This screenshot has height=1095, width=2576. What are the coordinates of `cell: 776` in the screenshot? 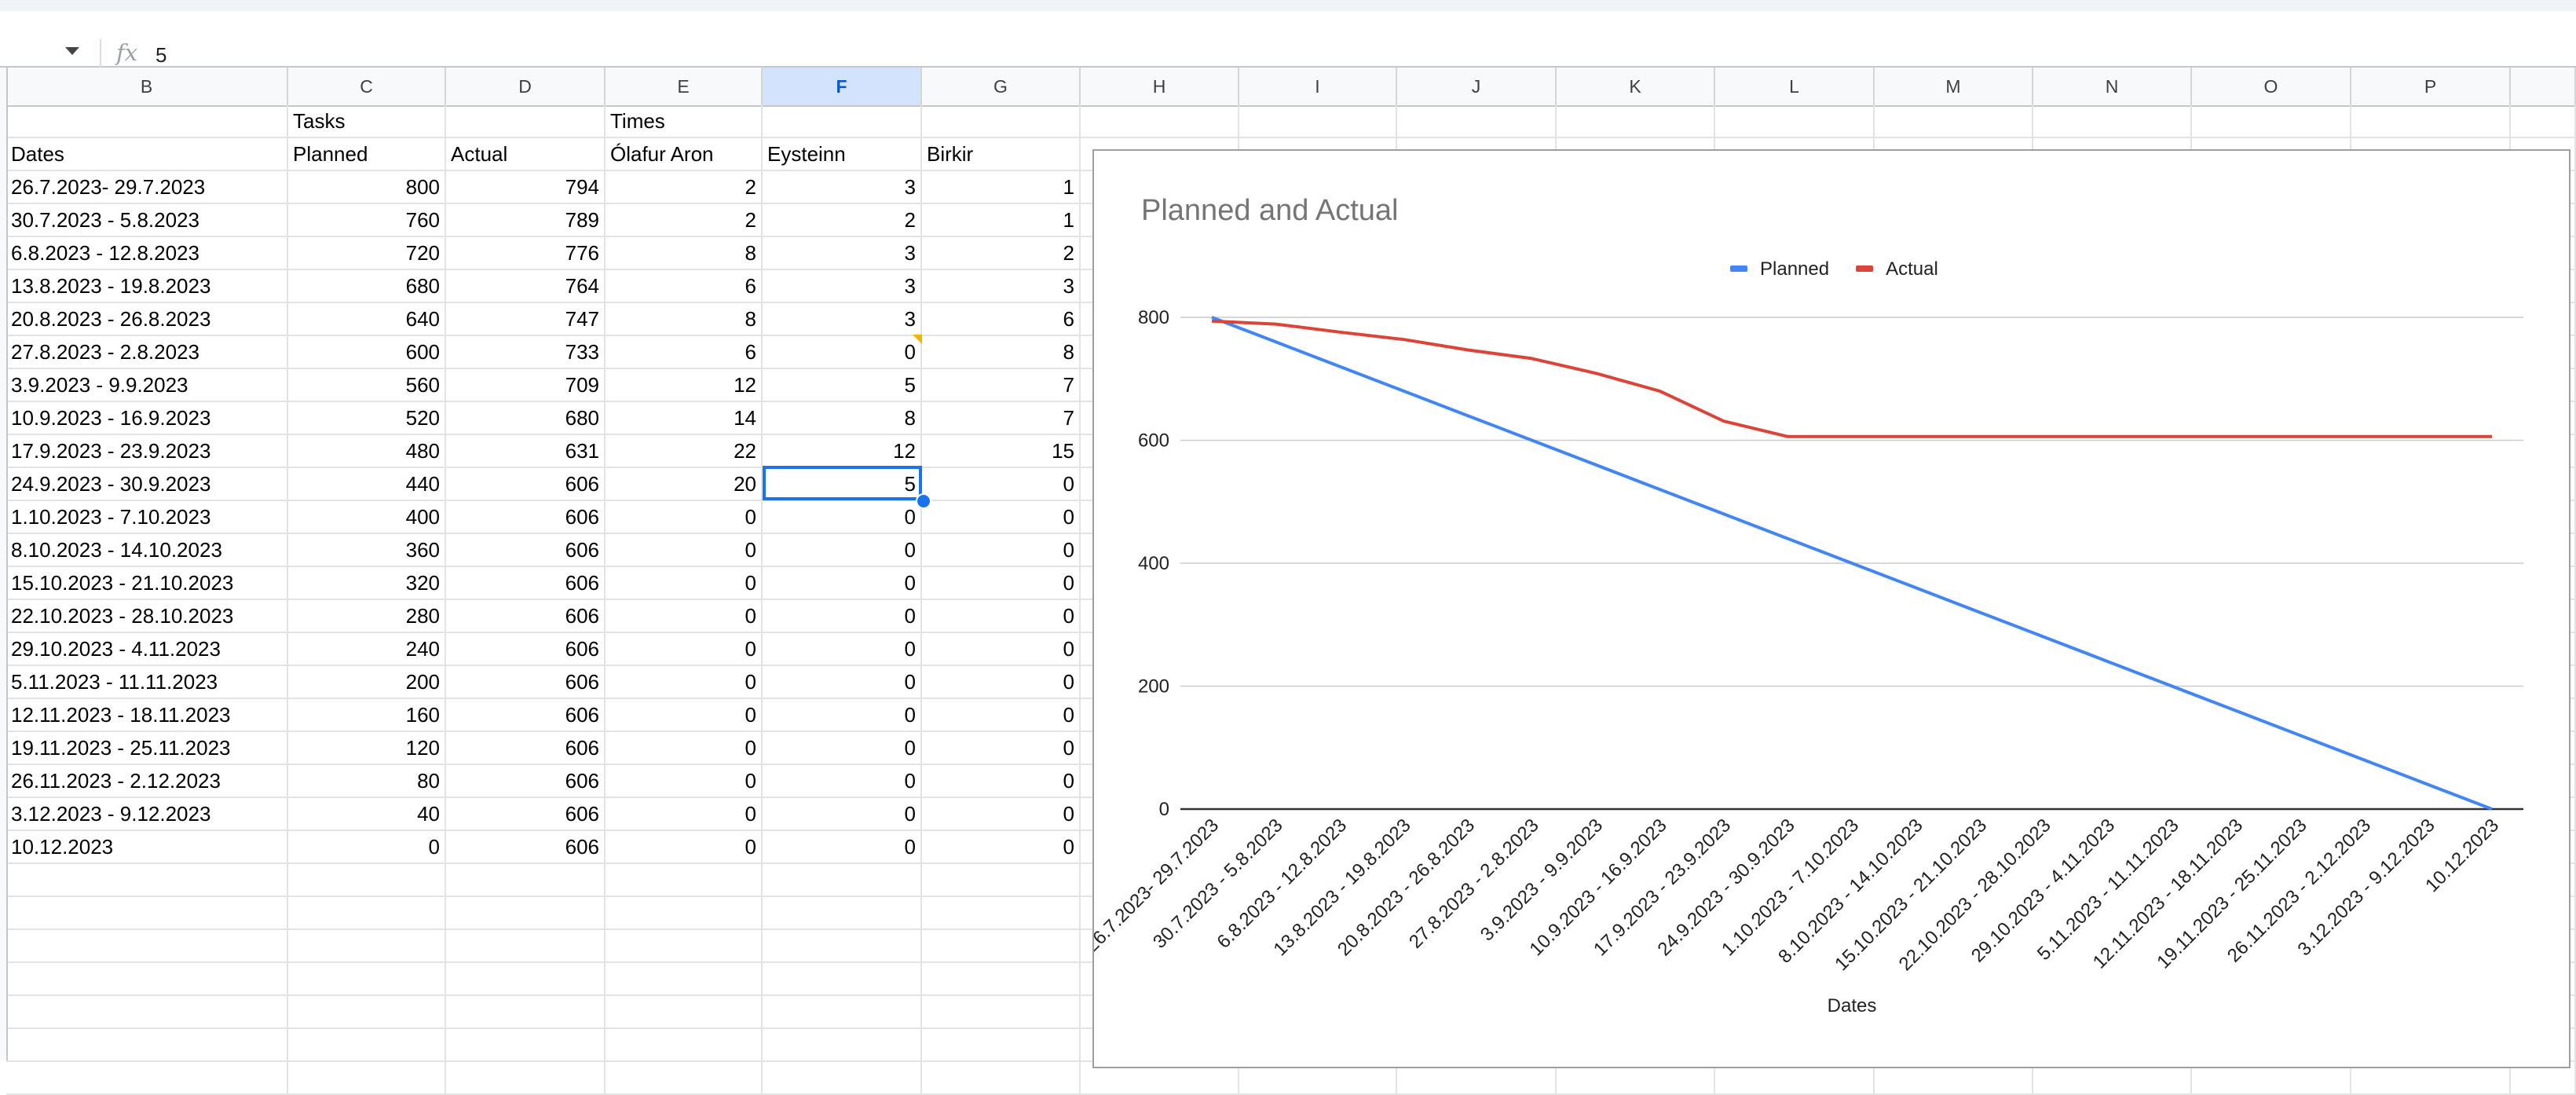 It's located at (526, 253).